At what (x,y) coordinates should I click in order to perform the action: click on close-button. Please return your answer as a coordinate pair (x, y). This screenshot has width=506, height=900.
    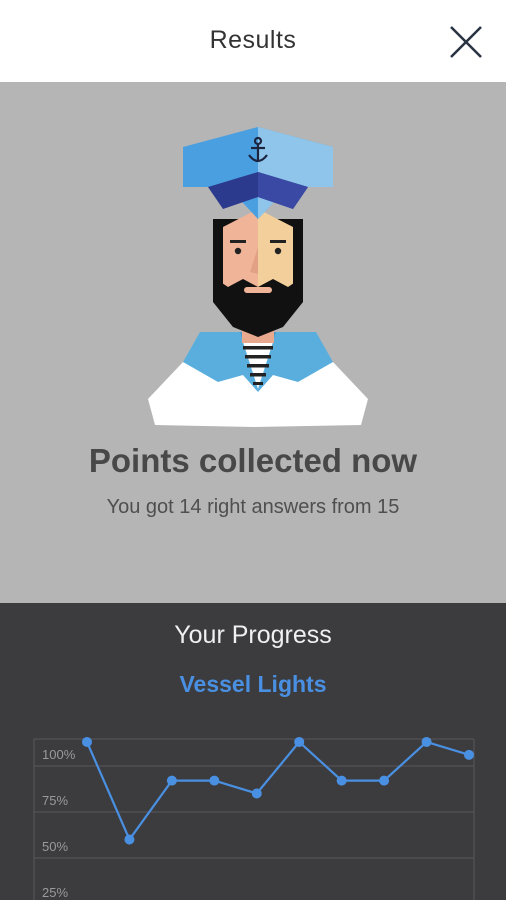
    Looking at the image, I should click on (466, 42).